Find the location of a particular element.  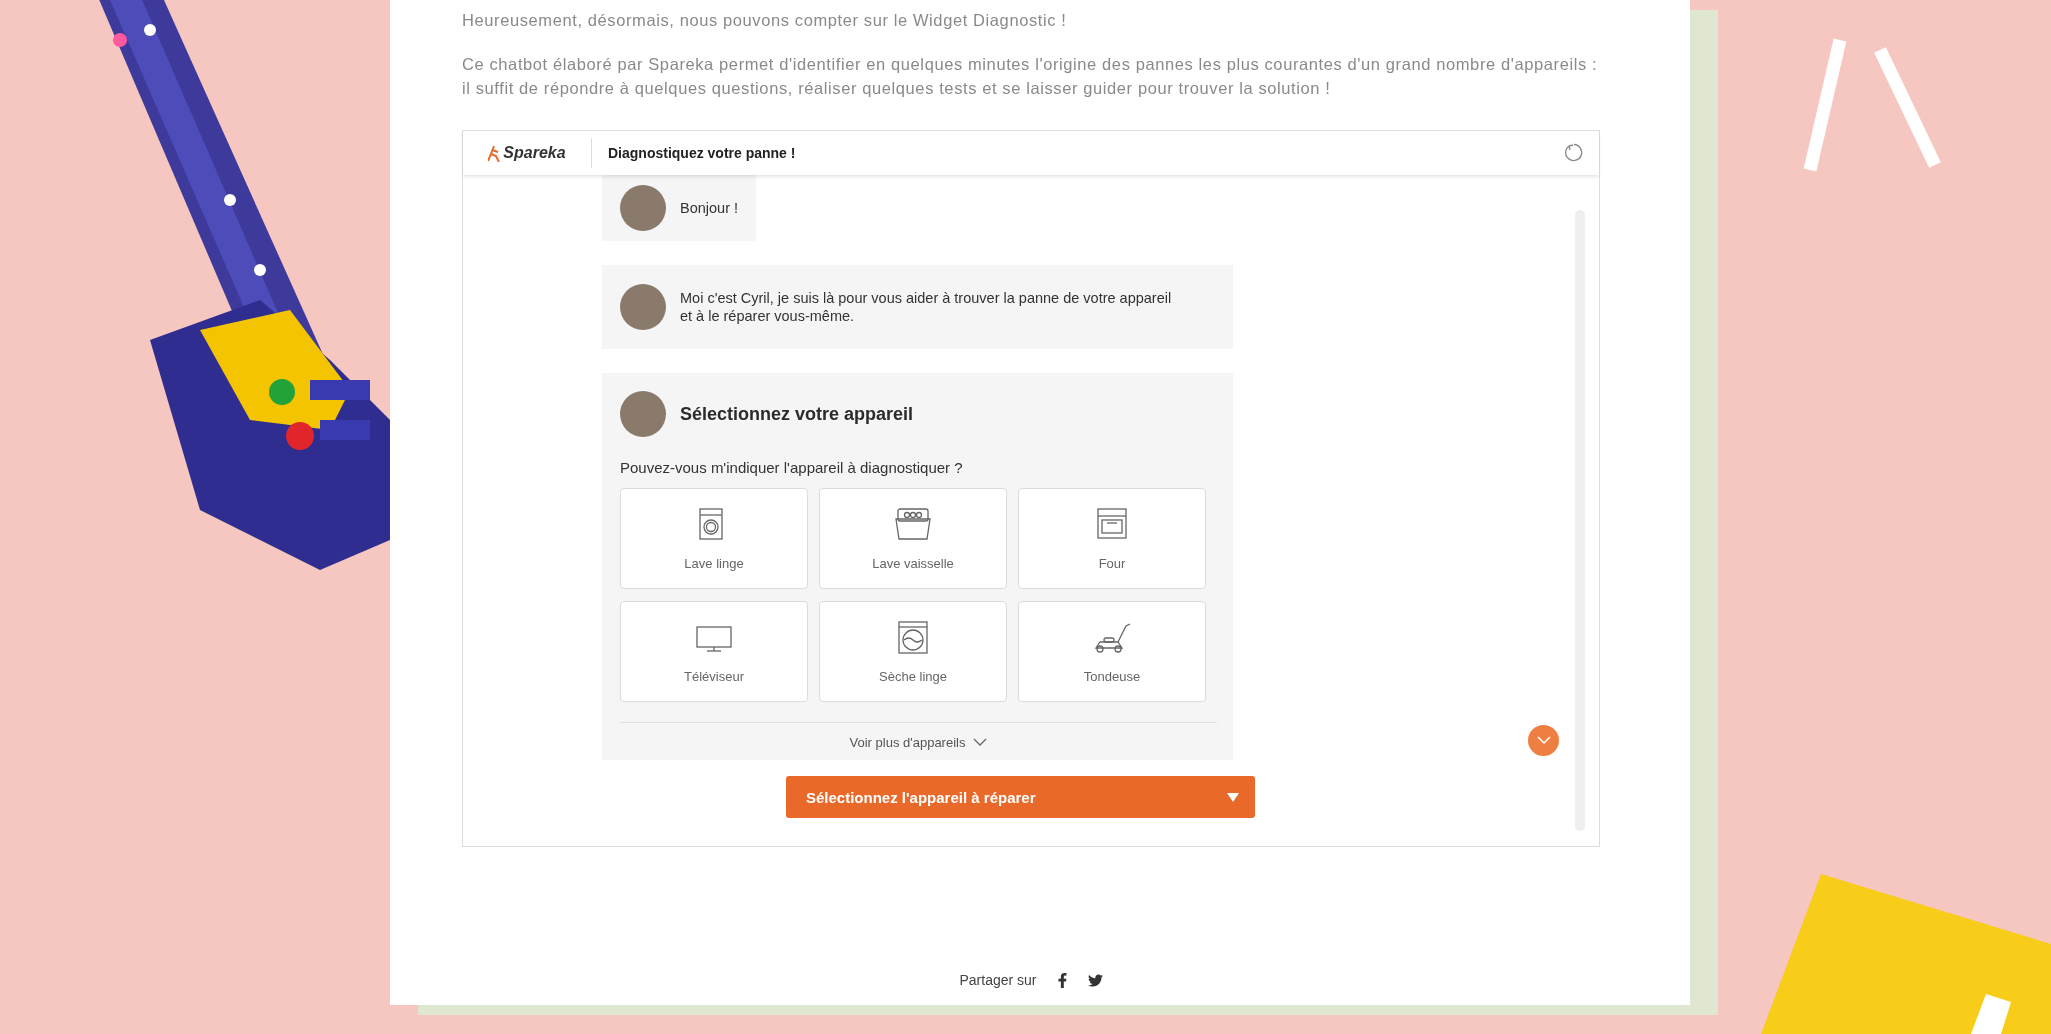

share-label: Partager sur is located at coordinates (998, 980).